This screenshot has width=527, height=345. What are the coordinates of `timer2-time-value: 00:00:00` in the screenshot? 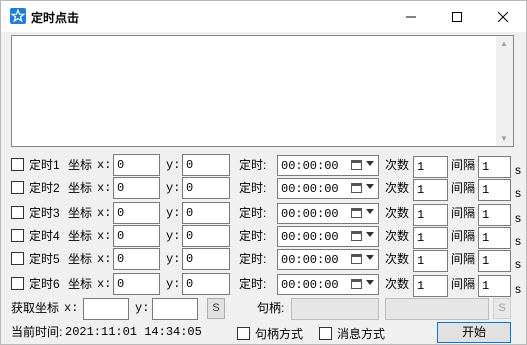 It's located at (310, 189).